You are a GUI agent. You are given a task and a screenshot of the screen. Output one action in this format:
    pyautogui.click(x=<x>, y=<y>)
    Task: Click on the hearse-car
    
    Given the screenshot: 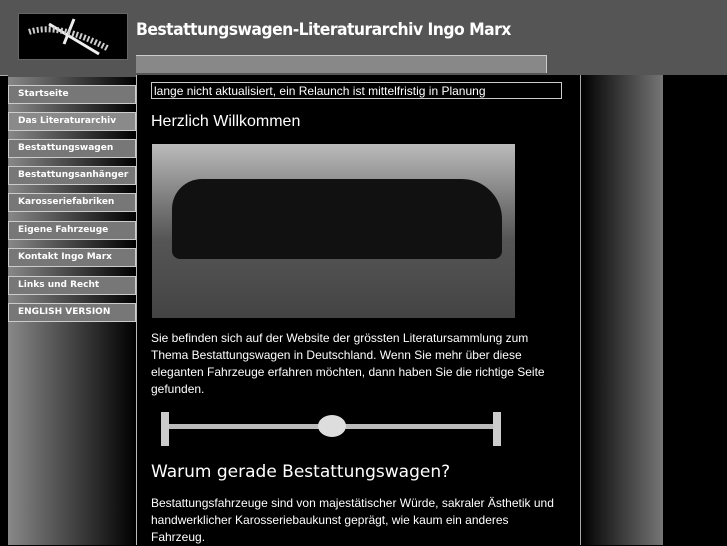 What is the action you would take?
    pyautogui.click(x=337, y=219)
    